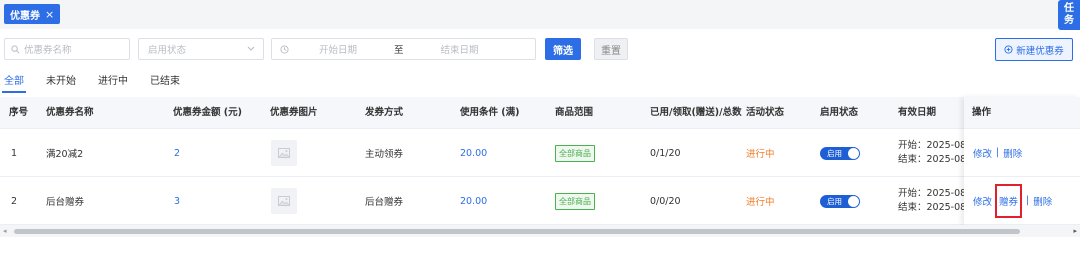  Describe the element at coordinates (19, 112) in the screenshot. I see `header-index: 序号` at that location.